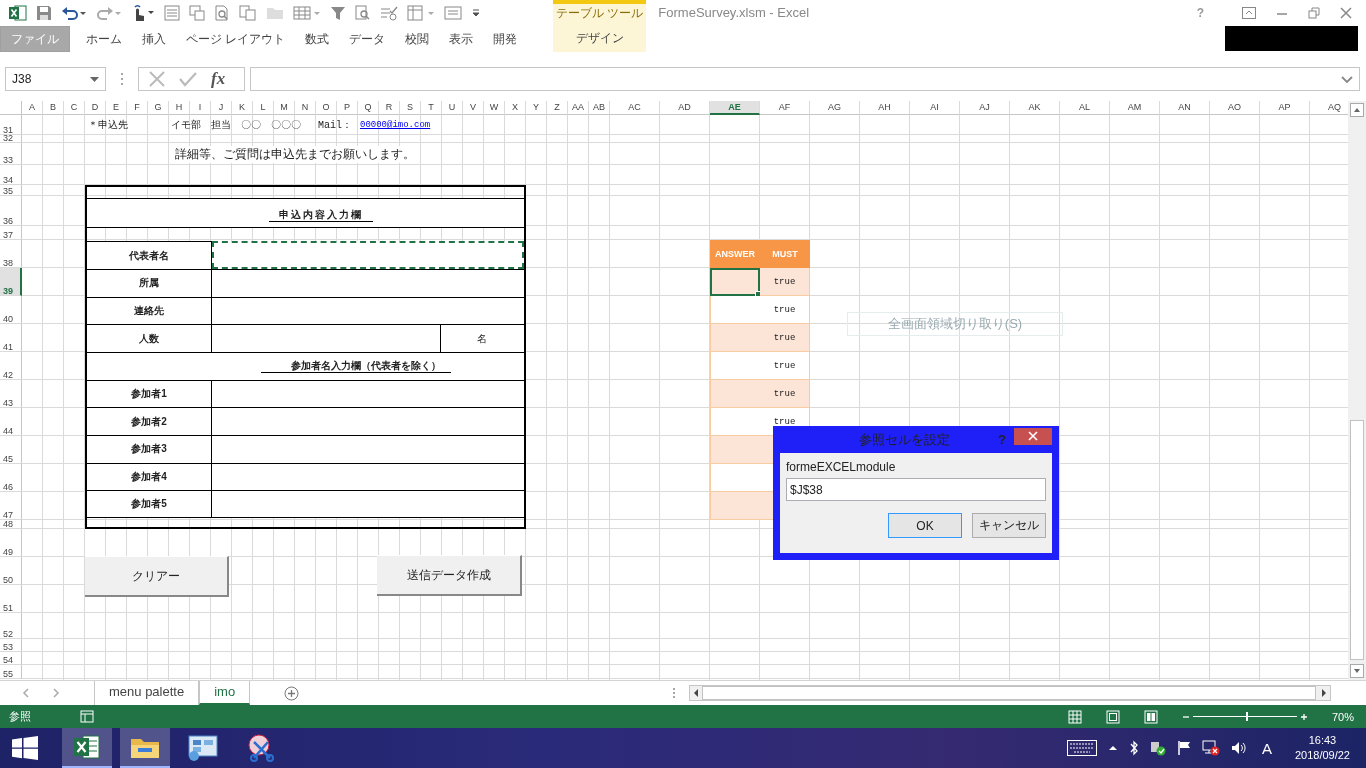 This screenshot has height=768, width=1366. What do you see at coordinates (1285, 108) in the screenshot?
I see `column-header: AP` at bounding box center [1285, 108].